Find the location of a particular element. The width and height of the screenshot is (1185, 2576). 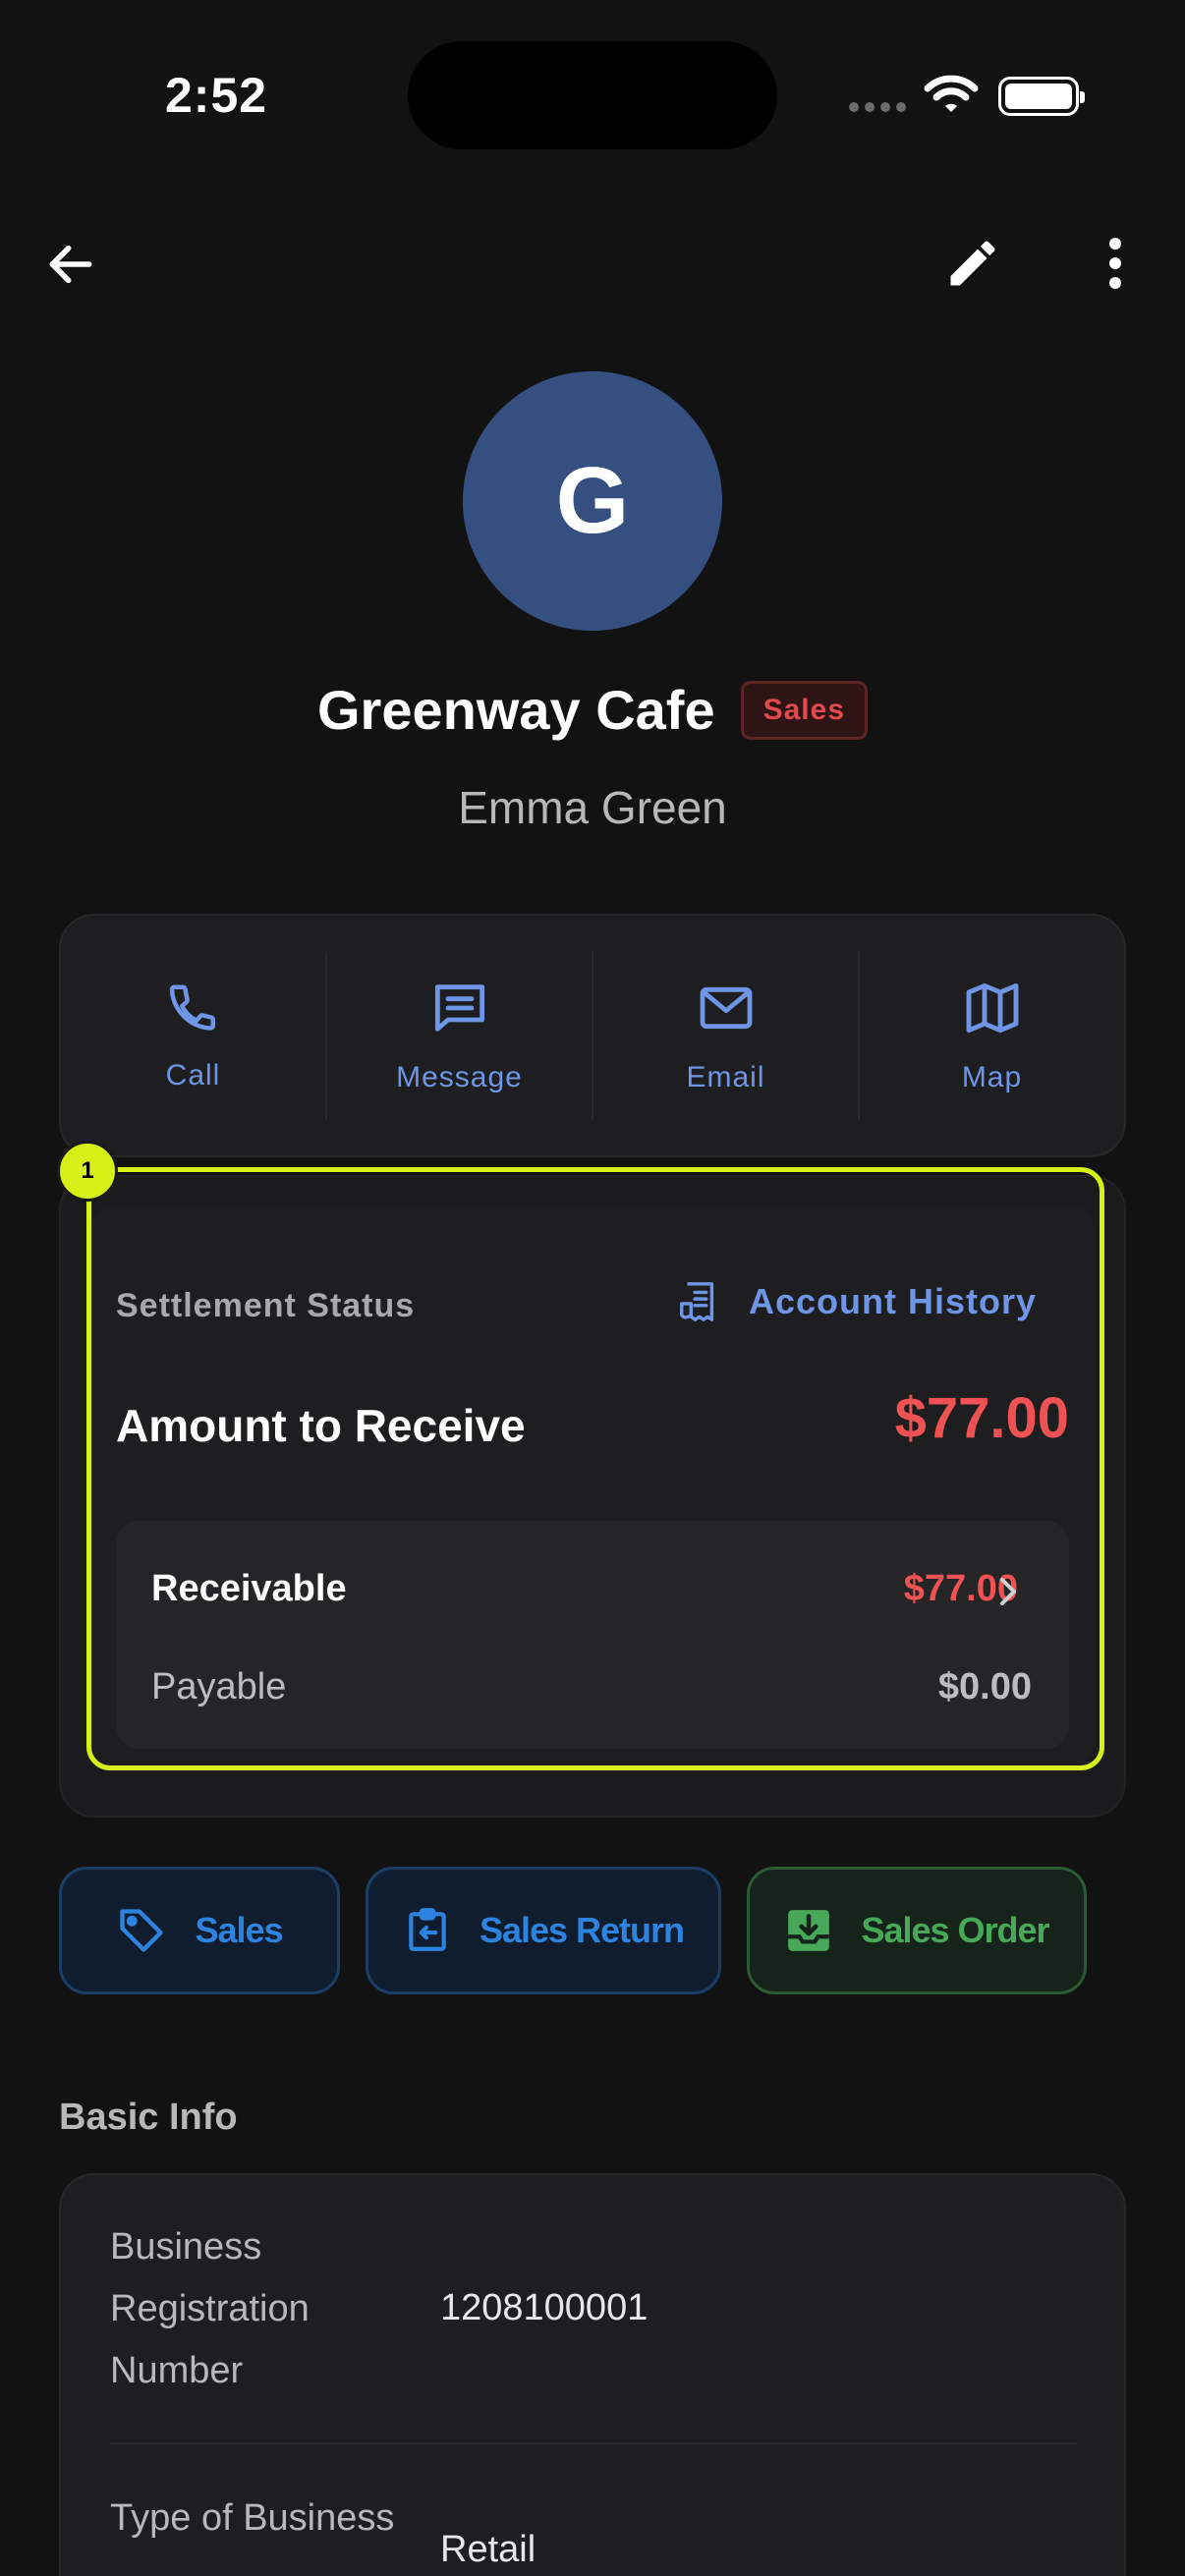

amount-to-receive-value: $77.00 is located at coordinates (982, 1418).